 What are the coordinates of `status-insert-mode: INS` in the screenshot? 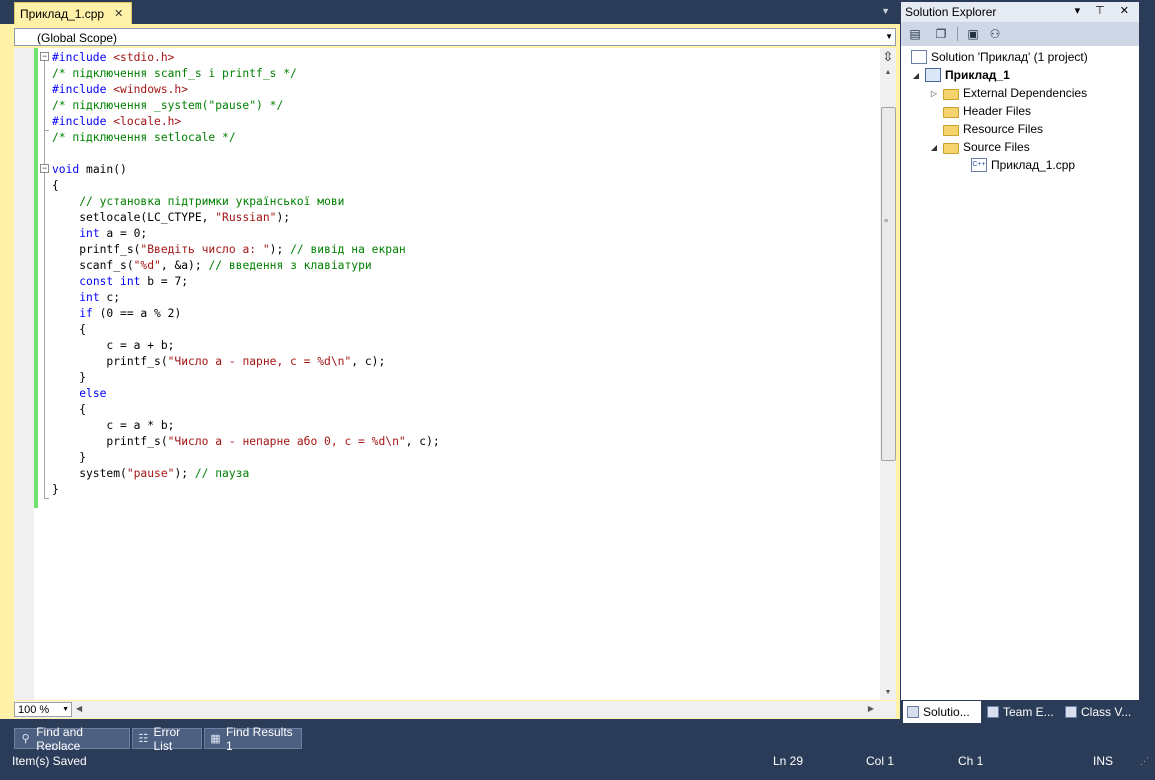 It's located at (1103, 761).